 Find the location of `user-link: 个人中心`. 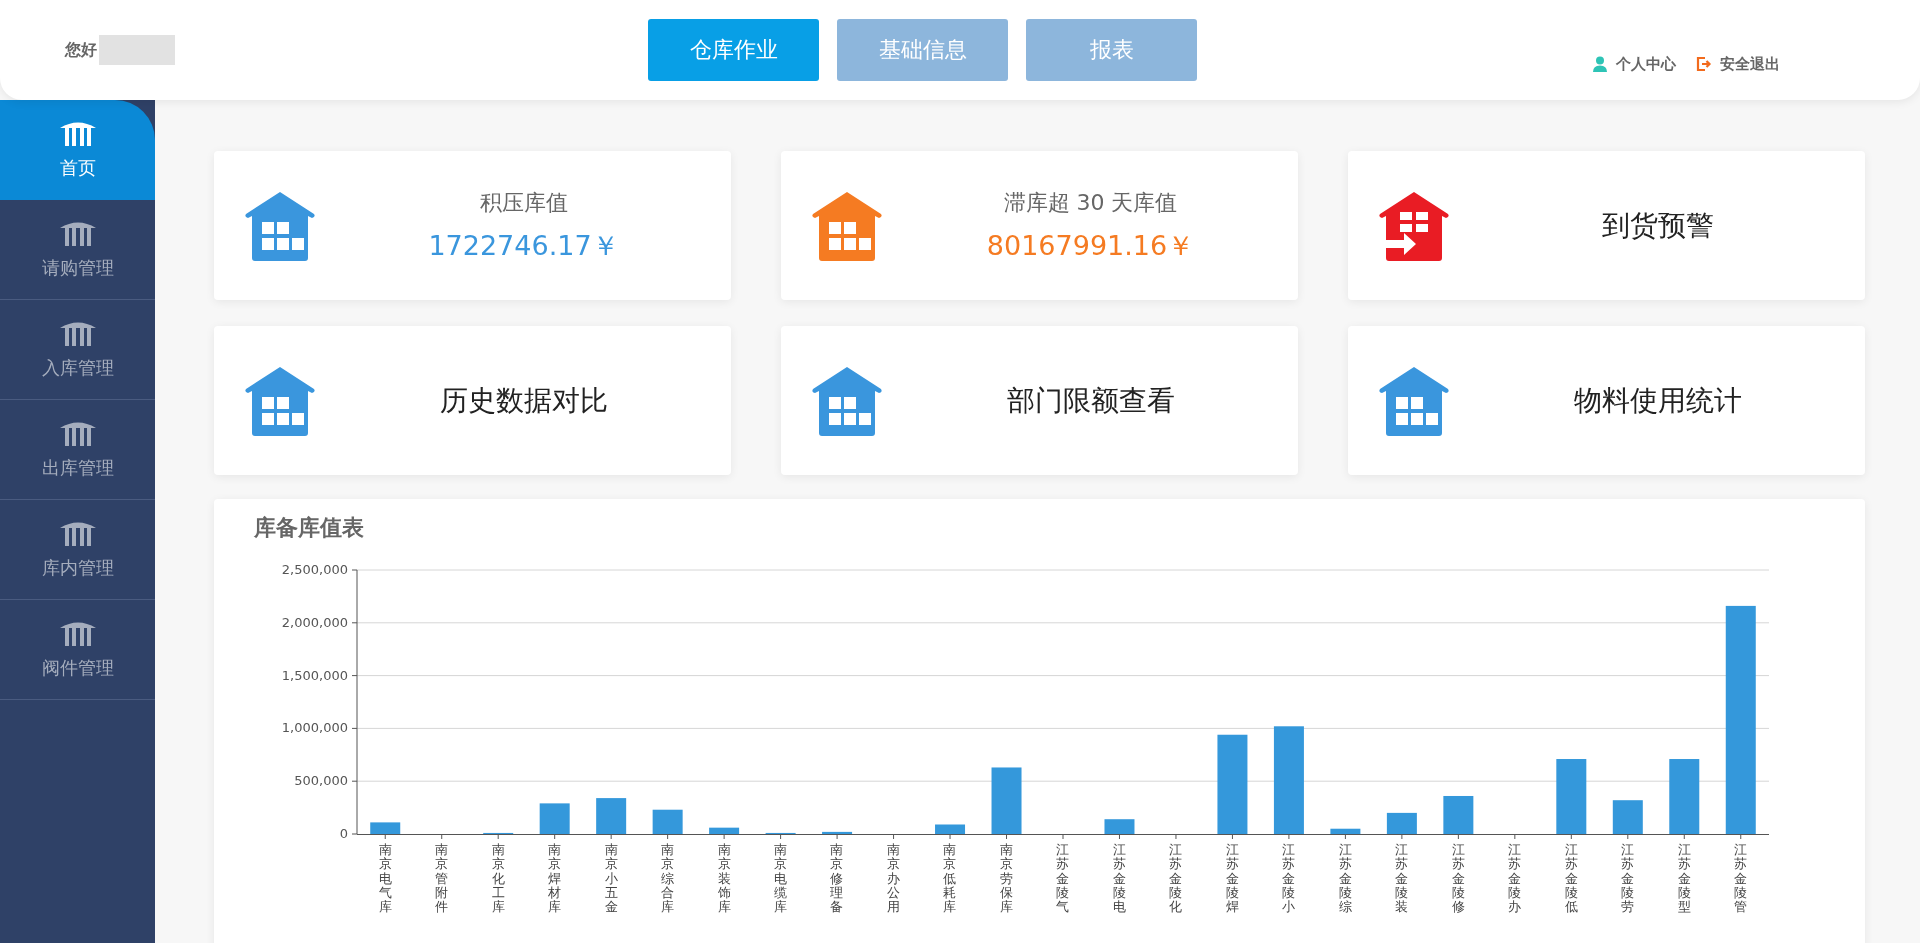

user-link: 个人中心 is located at coordinates (1634, 64).